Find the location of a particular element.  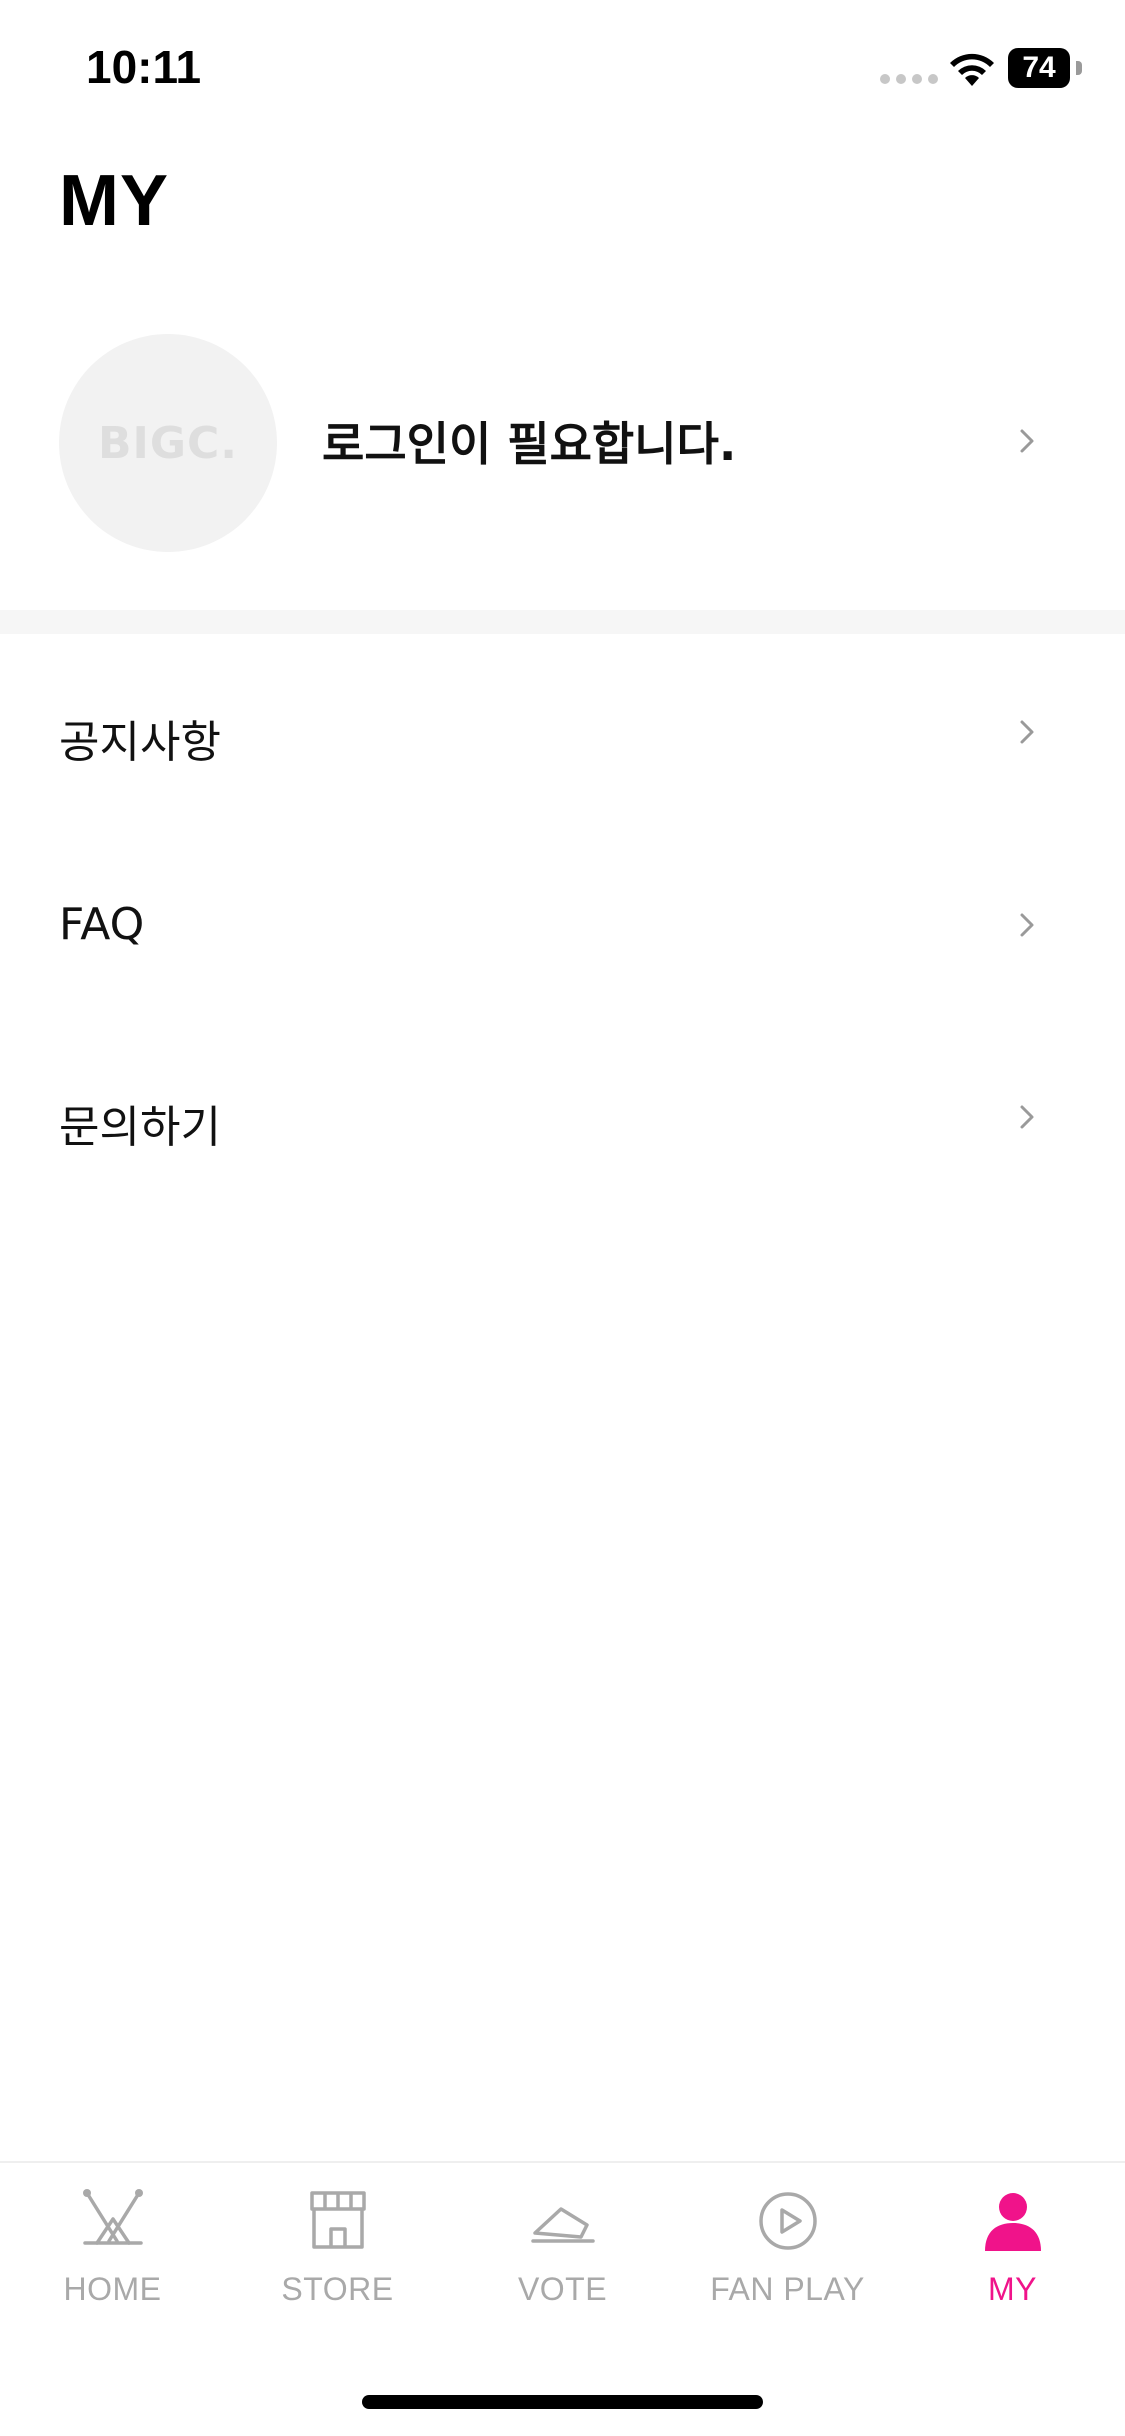

menu-item-inquiry: 문의하기 is located at coordinates (562, 1115).